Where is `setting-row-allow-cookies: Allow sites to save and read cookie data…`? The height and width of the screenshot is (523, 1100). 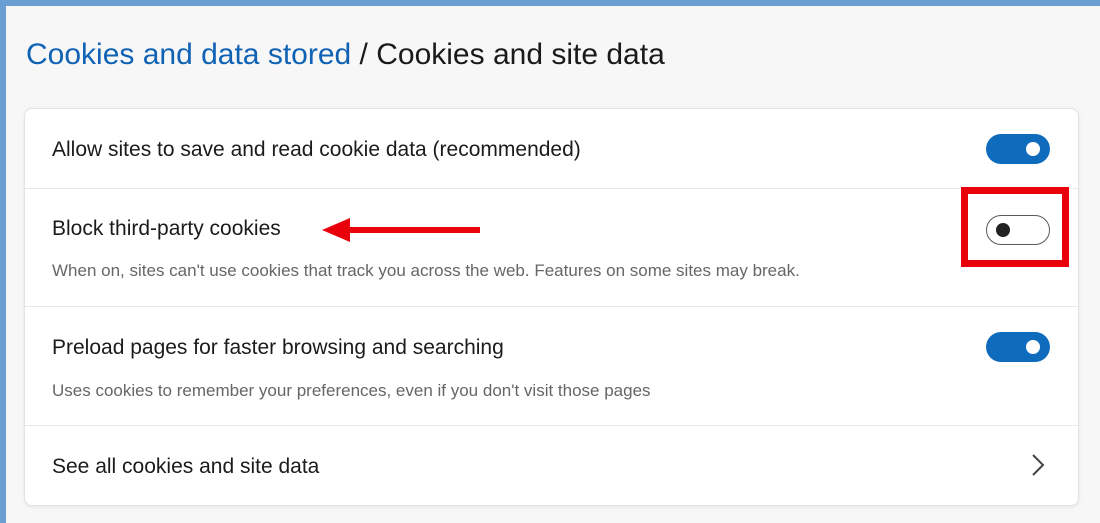 setting-row-allow-cookies: Allow sites to save and read cookie data… is located at coordinates (551, 148).